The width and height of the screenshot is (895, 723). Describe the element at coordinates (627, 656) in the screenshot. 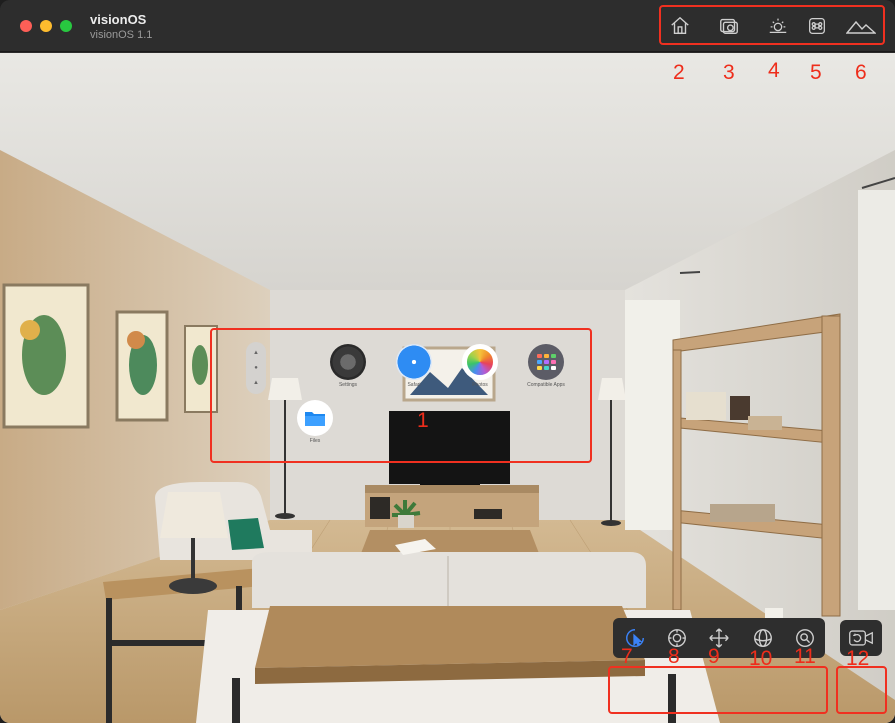

I see `annotation-number-7: 7` at that location.